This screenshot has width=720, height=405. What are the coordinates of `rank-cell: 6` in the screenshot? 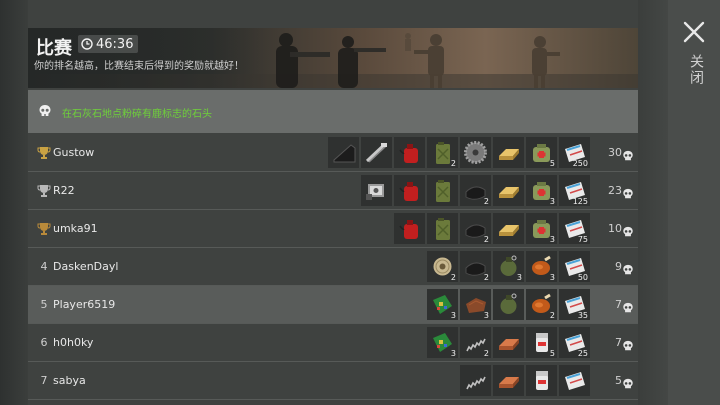 It's located at (44, 342).